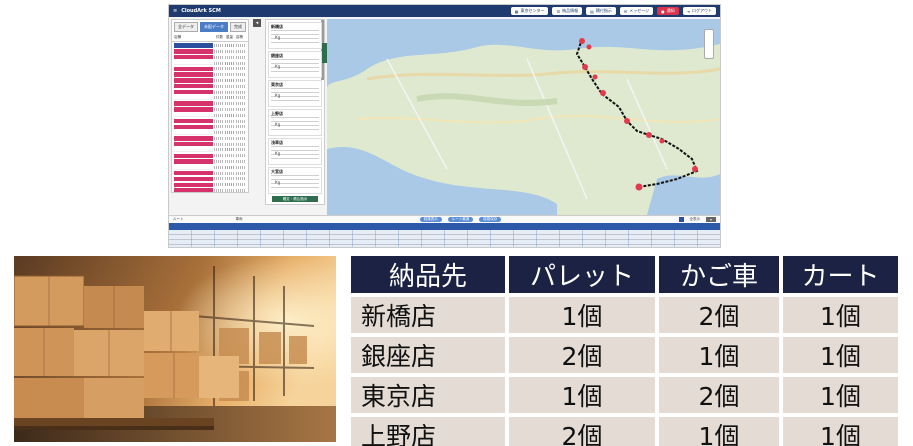 The image size is (913, 446). I want to click on optimize-route-button: ルート最適, so click(460, 219).